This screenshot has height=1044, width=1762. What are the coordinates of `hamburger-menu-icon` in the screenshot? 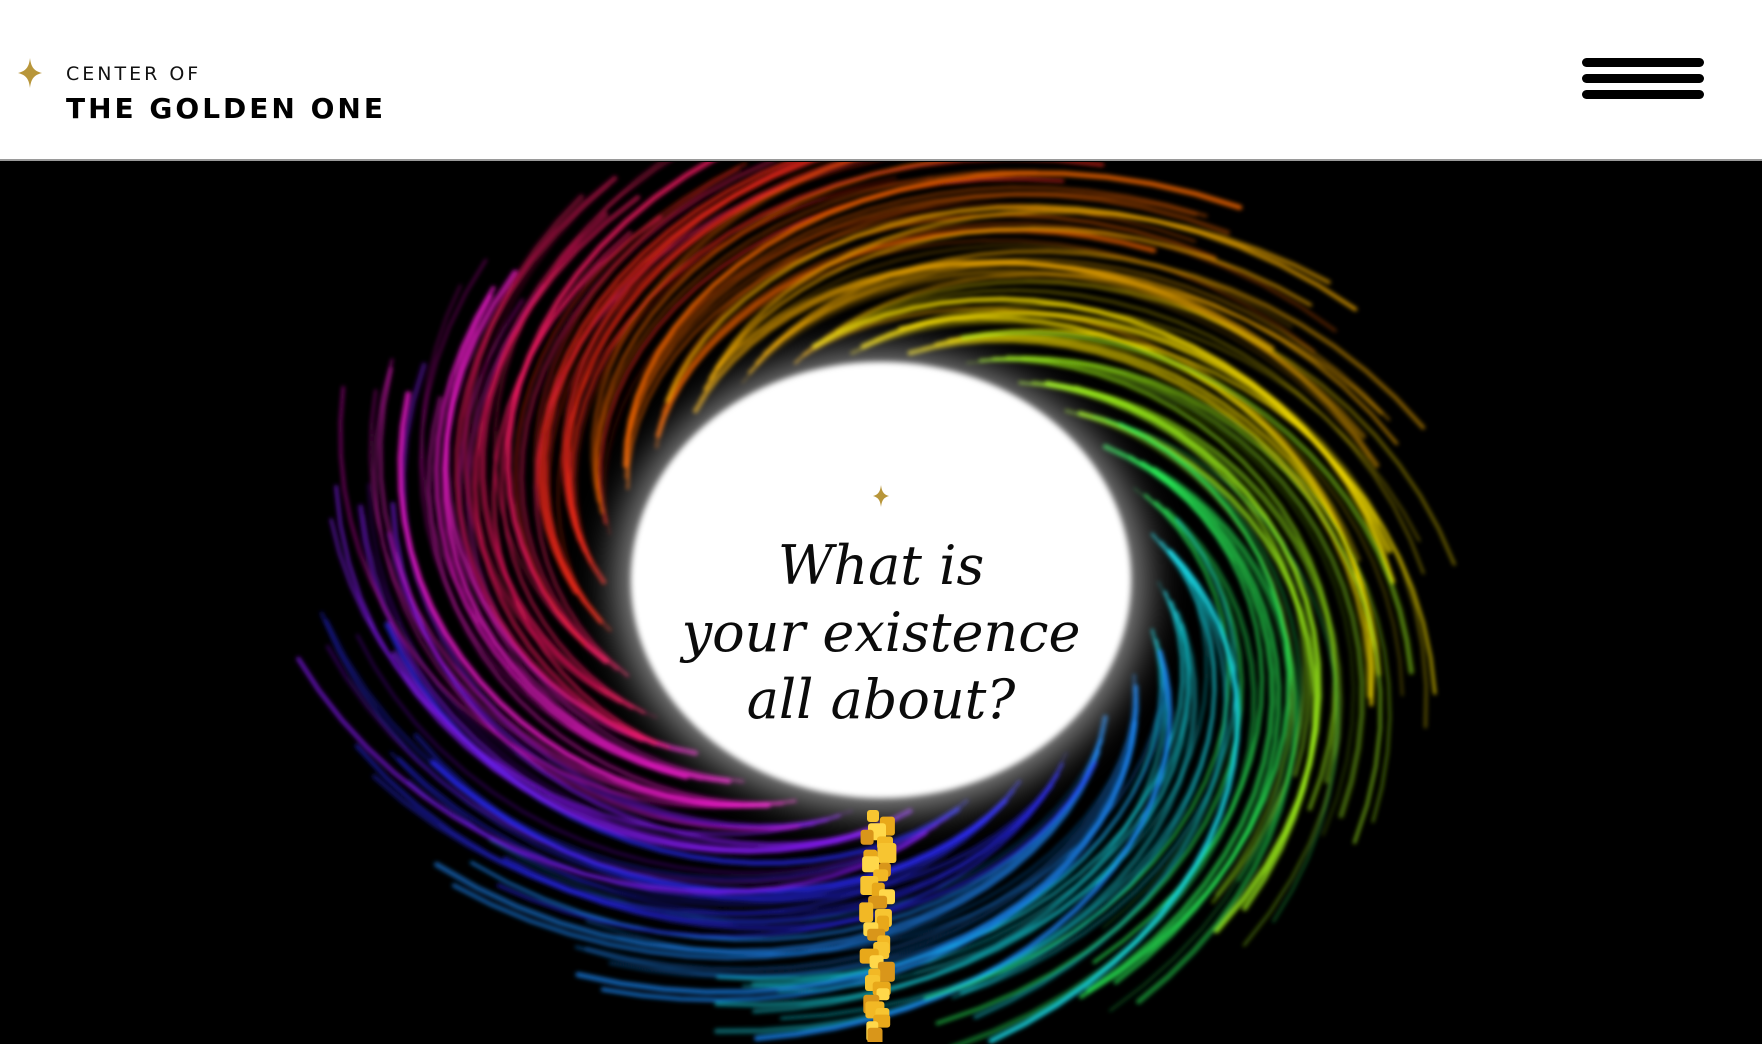 It's located at (1643, 79).